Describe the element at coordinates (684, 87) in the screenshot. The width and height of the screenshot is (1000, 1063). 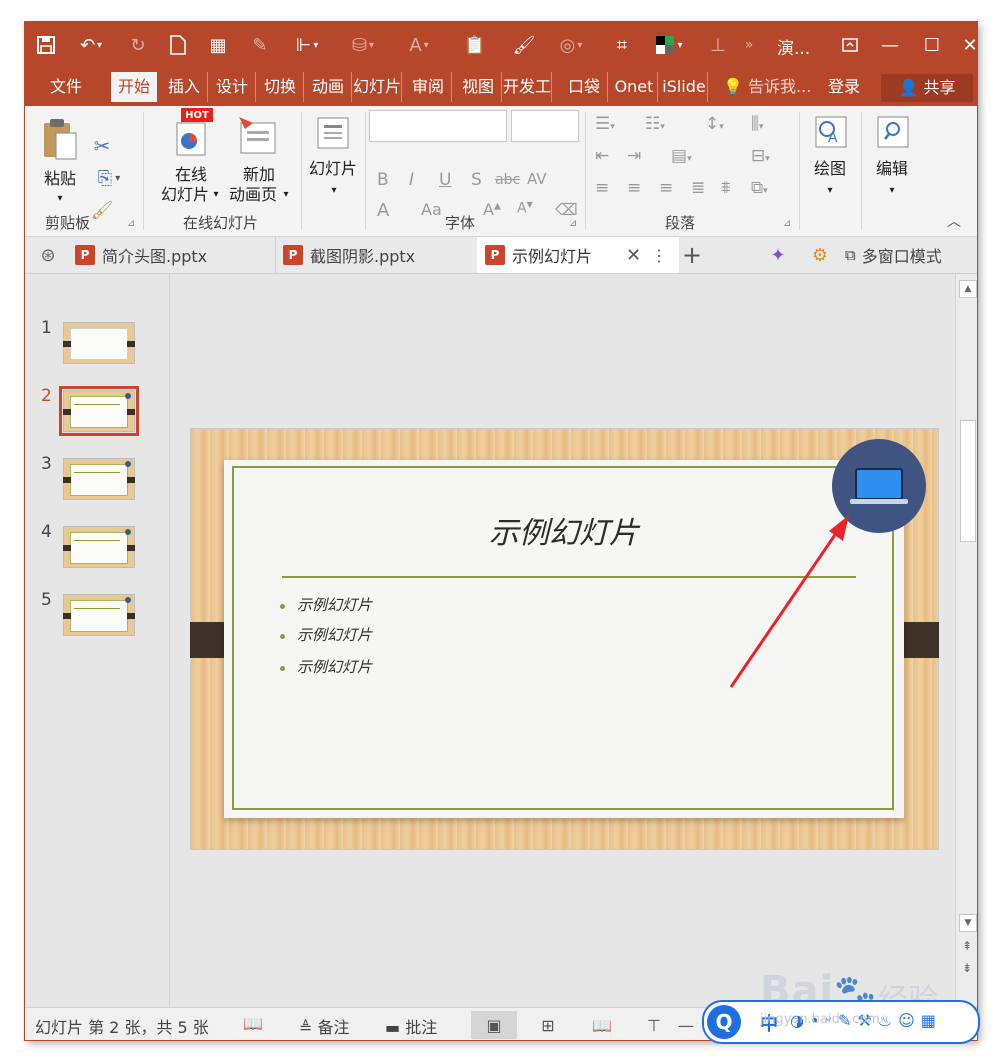
I see `tab-islide: iSlide` at that location.